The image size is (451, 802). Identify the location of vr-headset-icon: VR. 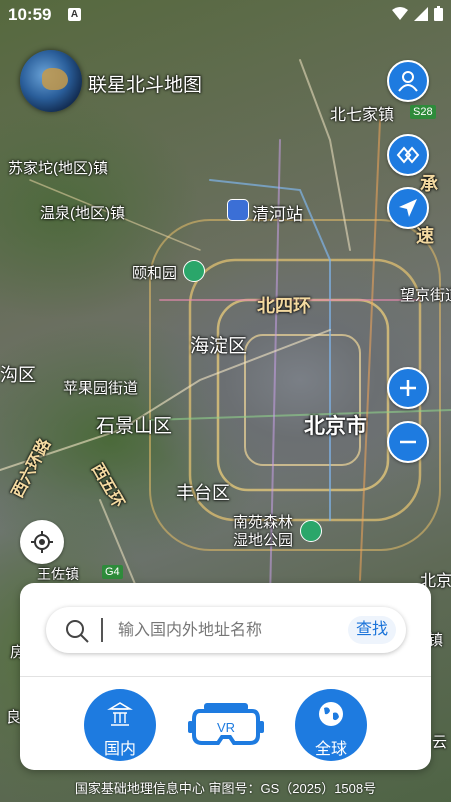
(226, 724).